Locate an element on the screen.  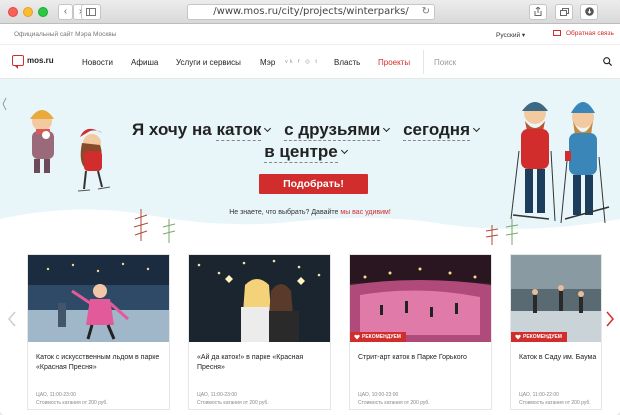
official-site-label: Официальный сайт Мэра Москвы is located at coordinates (65, 34).